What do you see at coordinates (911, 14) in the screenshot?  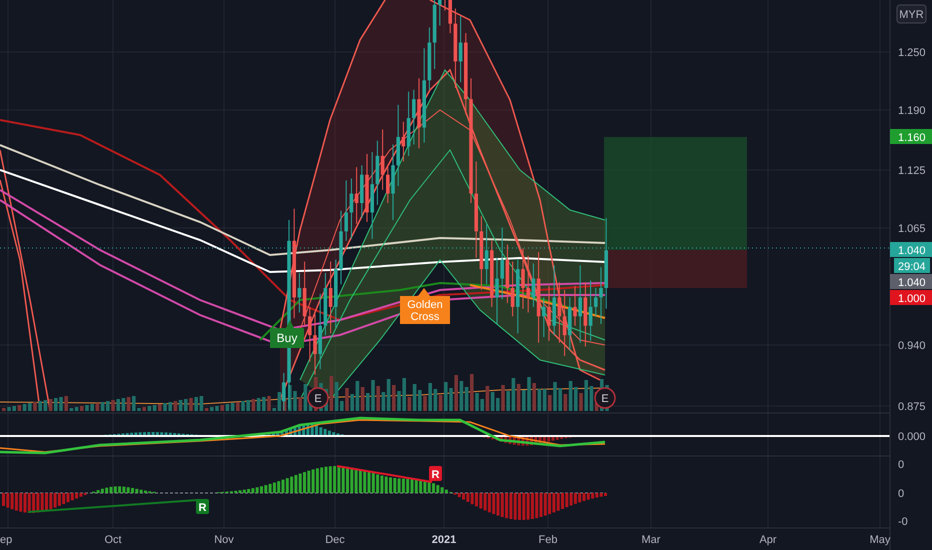 I see `currency-button: MYR` at bounding box center [911, 14].